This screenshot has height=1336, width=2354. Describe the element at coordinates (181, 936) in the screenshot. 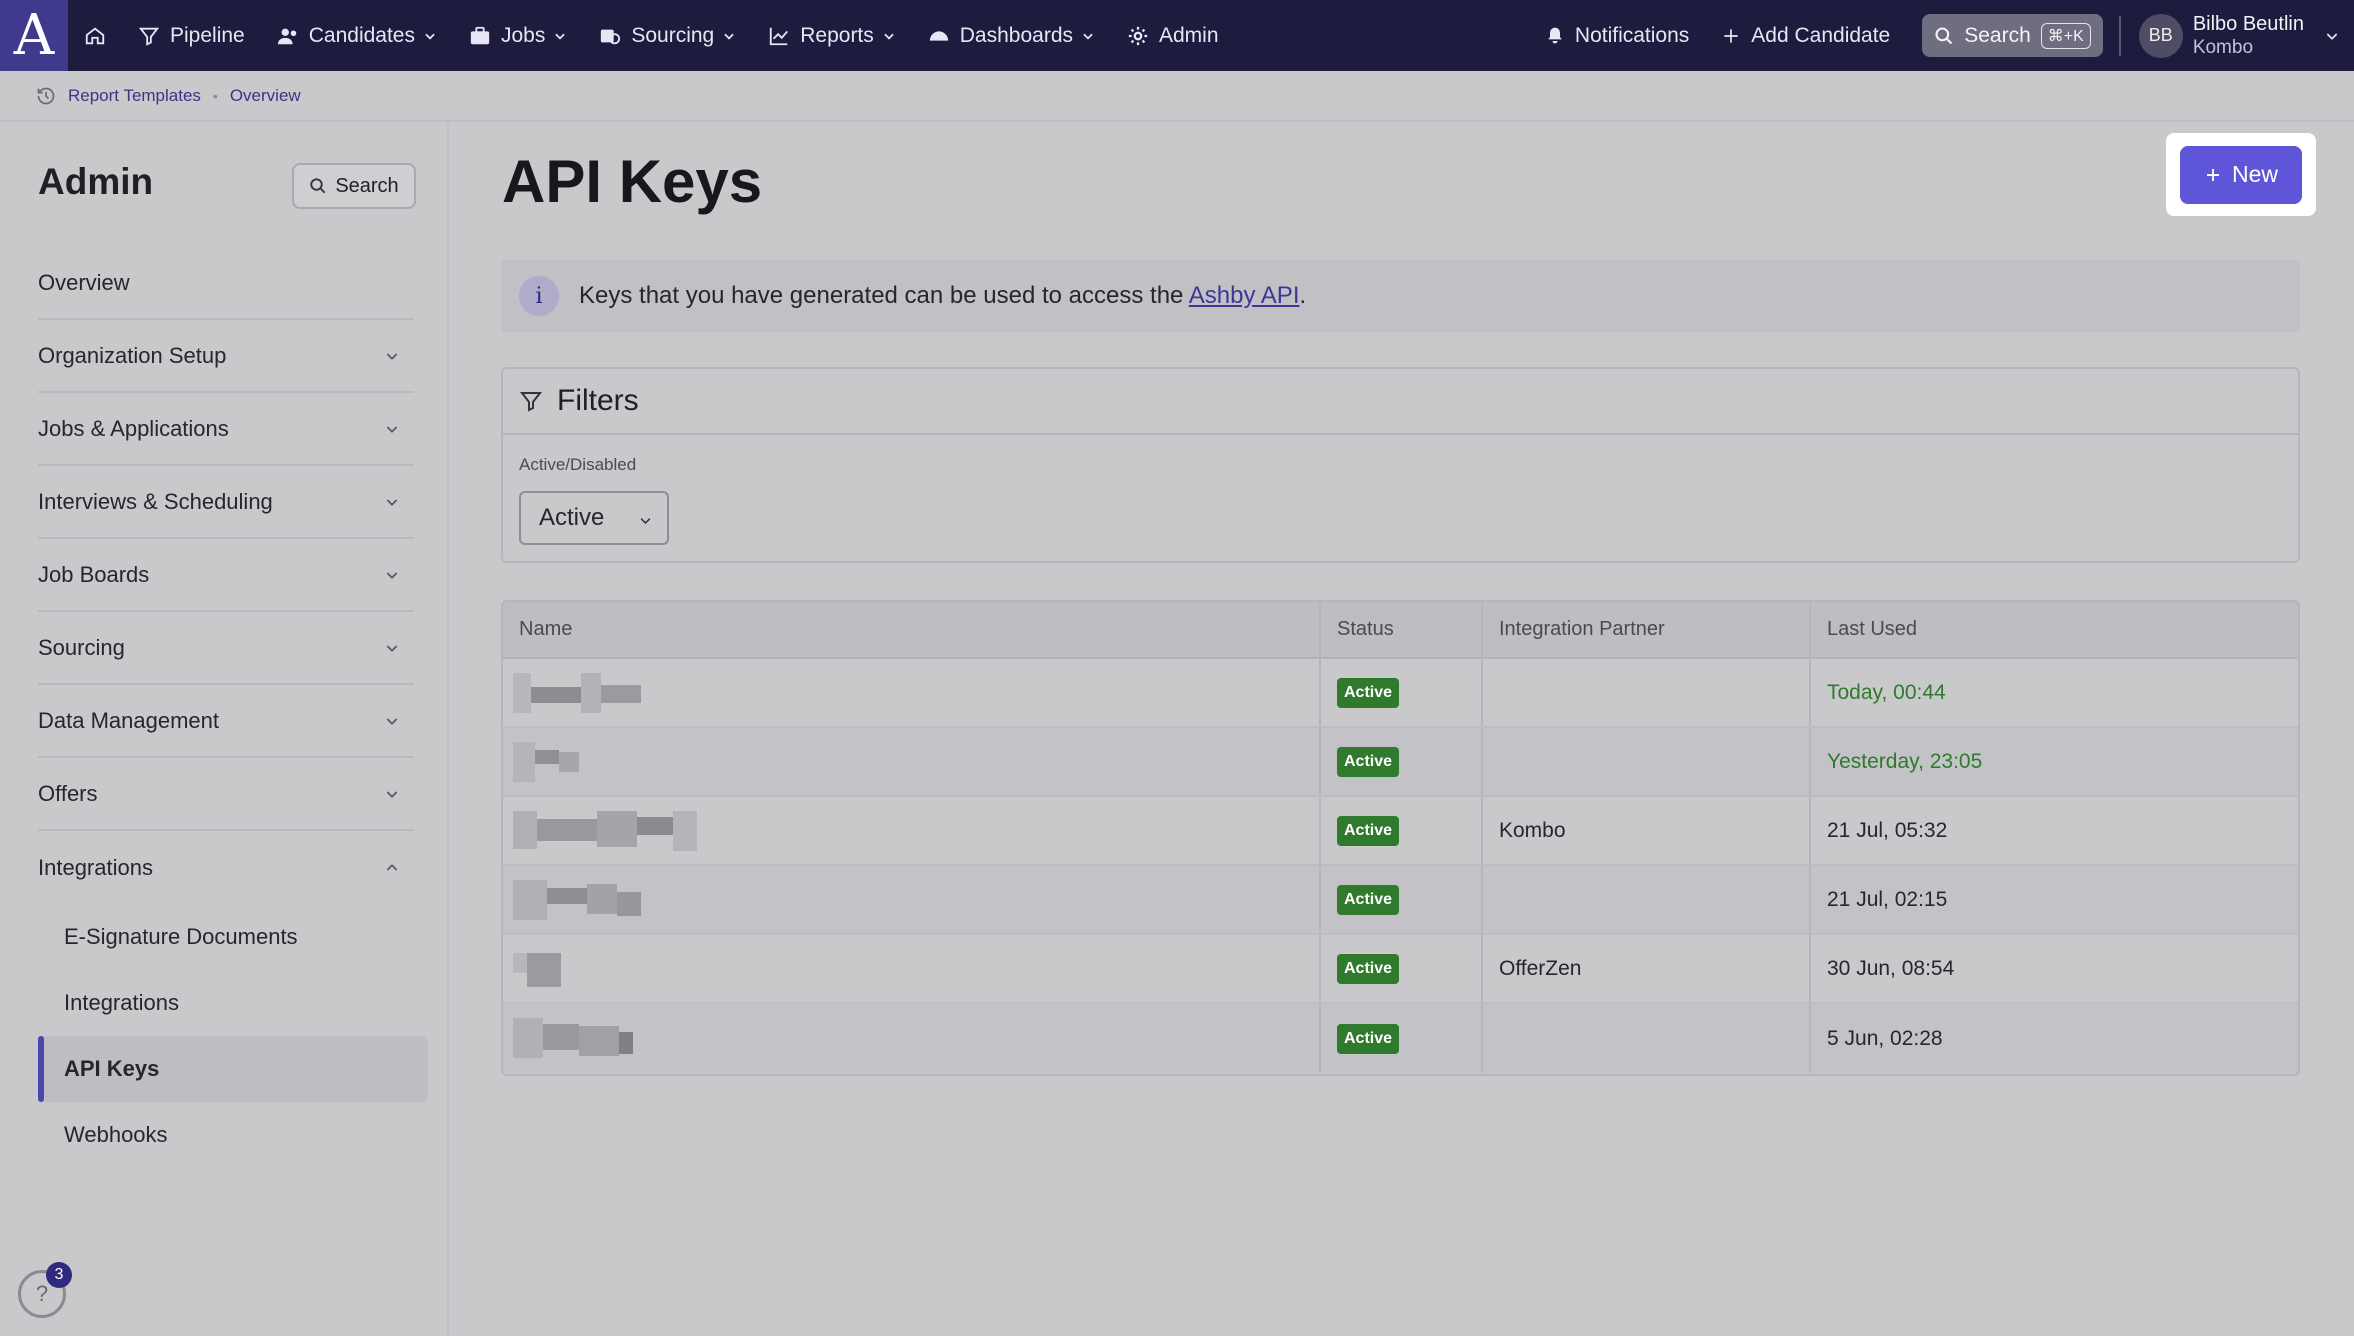

I see `sidebar-subitem-label: E-Signature Documents` at that location.